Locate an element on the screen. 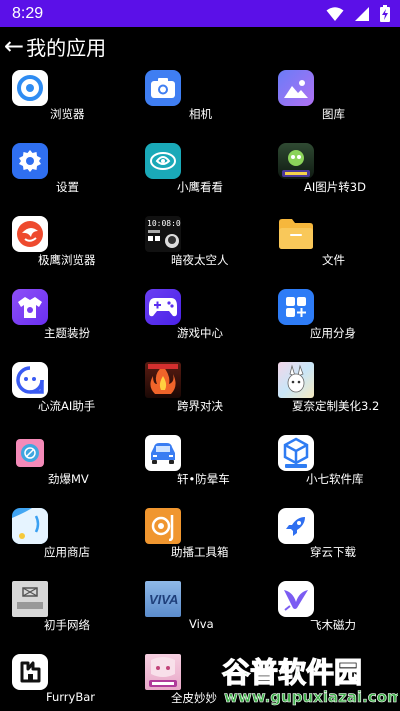 Image resolution: width=400 pixels, height=711 pixels. game-fire-icon is located at coordinates (163, 380).